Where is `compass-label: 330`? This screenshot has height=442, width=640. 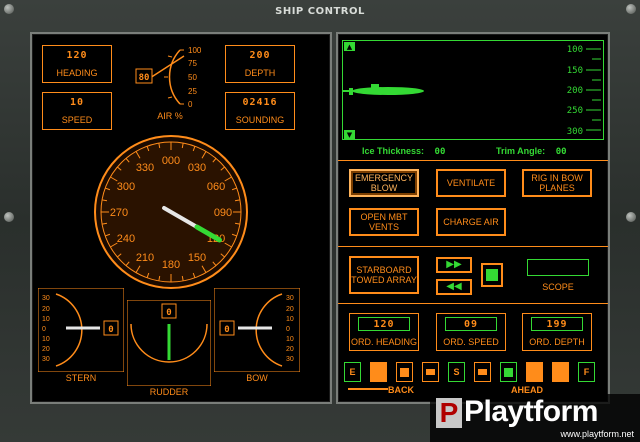
compass-label: 330 is located at coordinates (145, 168).